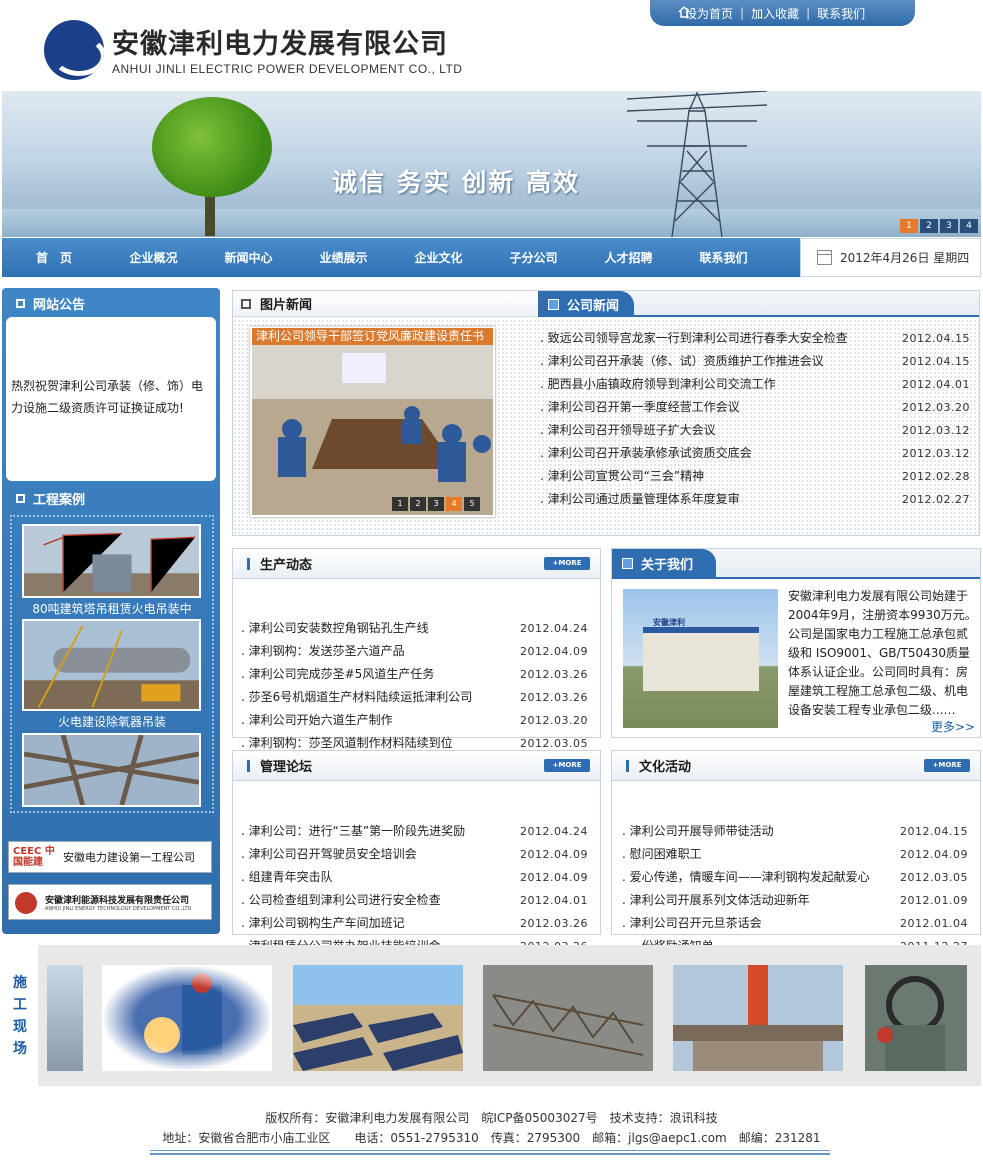  What do you see at coordinates (372, 422) in the screenshot?
I see `pic-news-photo` at bounding box center [372, 422].